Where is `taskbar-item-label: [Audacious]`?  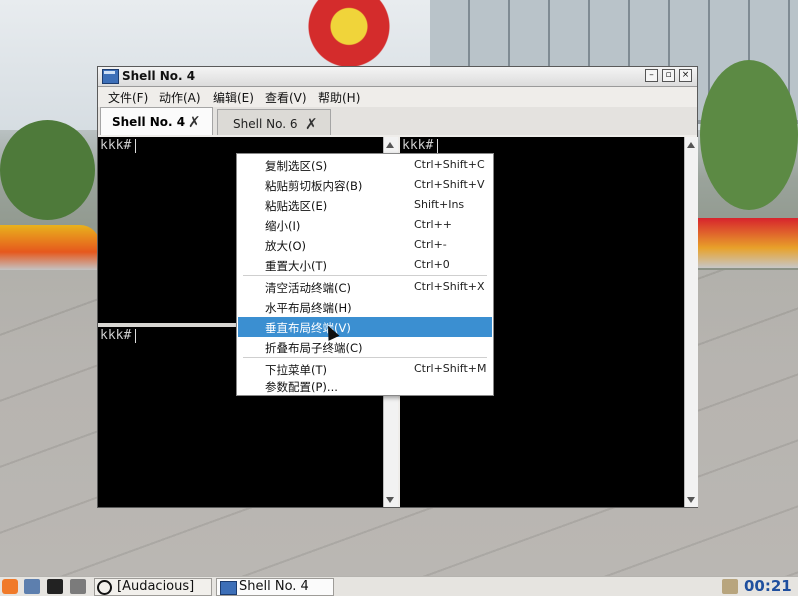 taskbar-item-label: [Audacious] is located at coordinates (156, 586).